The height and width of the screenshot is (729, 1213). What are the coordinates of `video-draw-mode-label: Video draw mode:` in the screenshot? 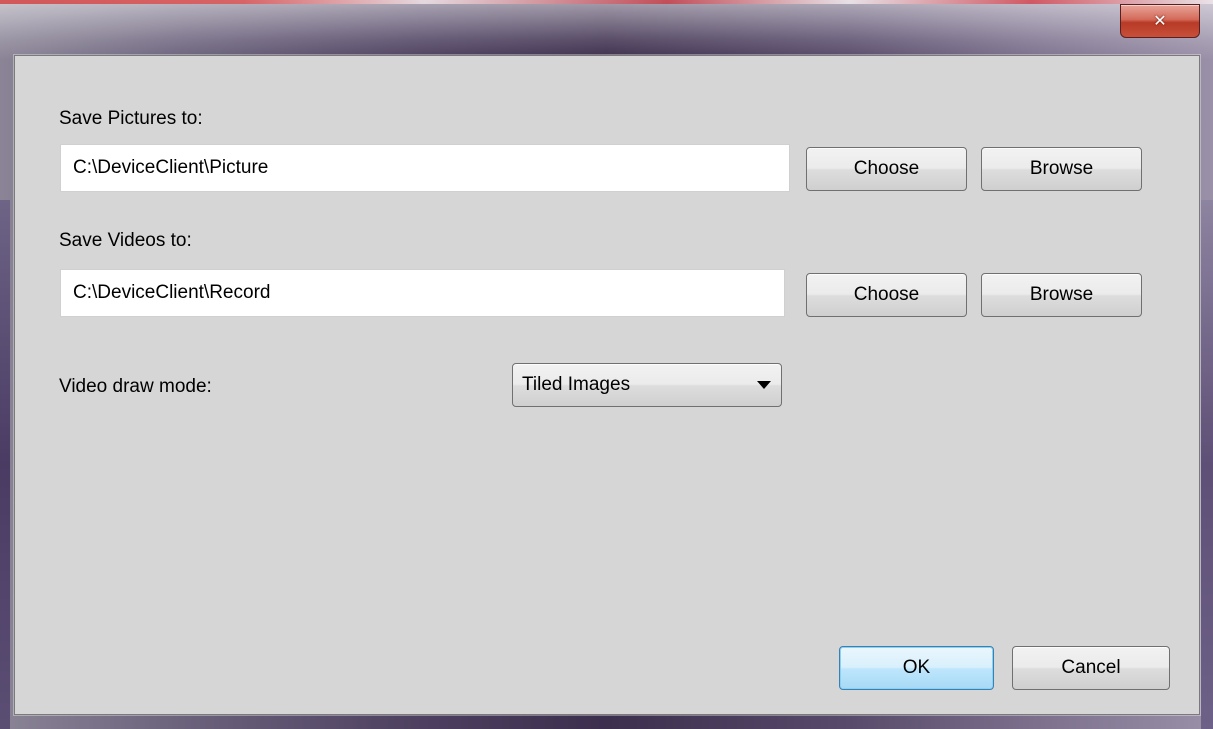 It's located at (135, 386).